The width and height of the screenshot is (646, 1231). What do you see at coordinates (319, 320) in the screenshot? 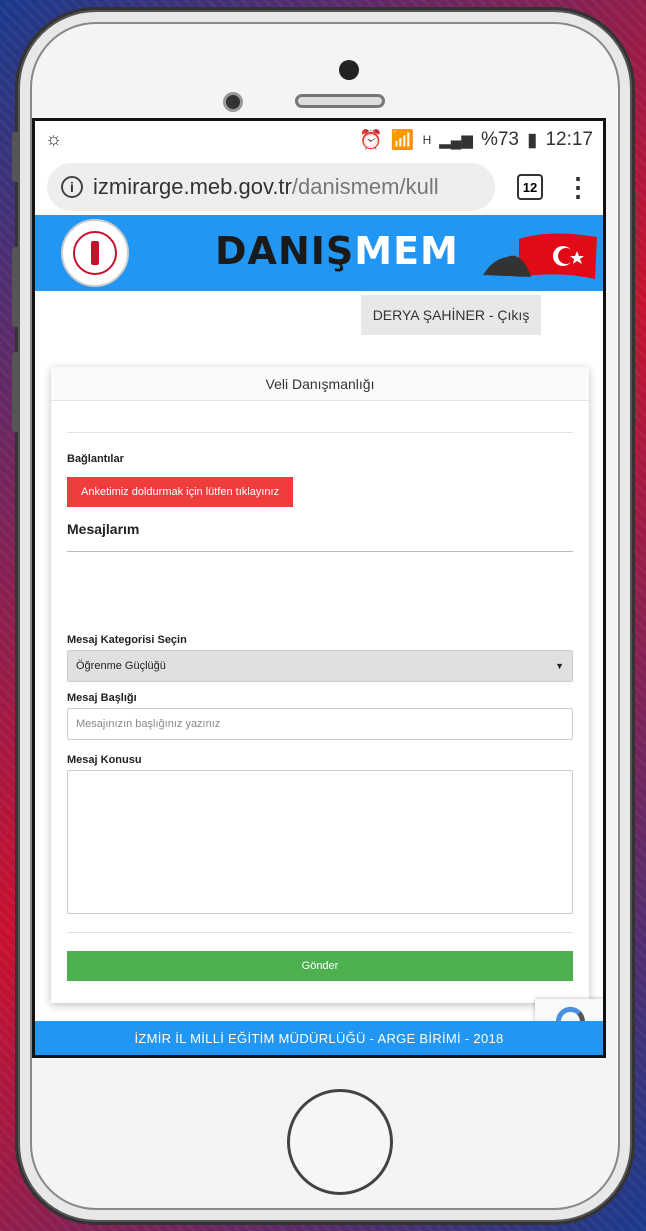
I see `user-bar: DERYA ŞAHİNER - Çıkış` at bounding box center [319, 320].